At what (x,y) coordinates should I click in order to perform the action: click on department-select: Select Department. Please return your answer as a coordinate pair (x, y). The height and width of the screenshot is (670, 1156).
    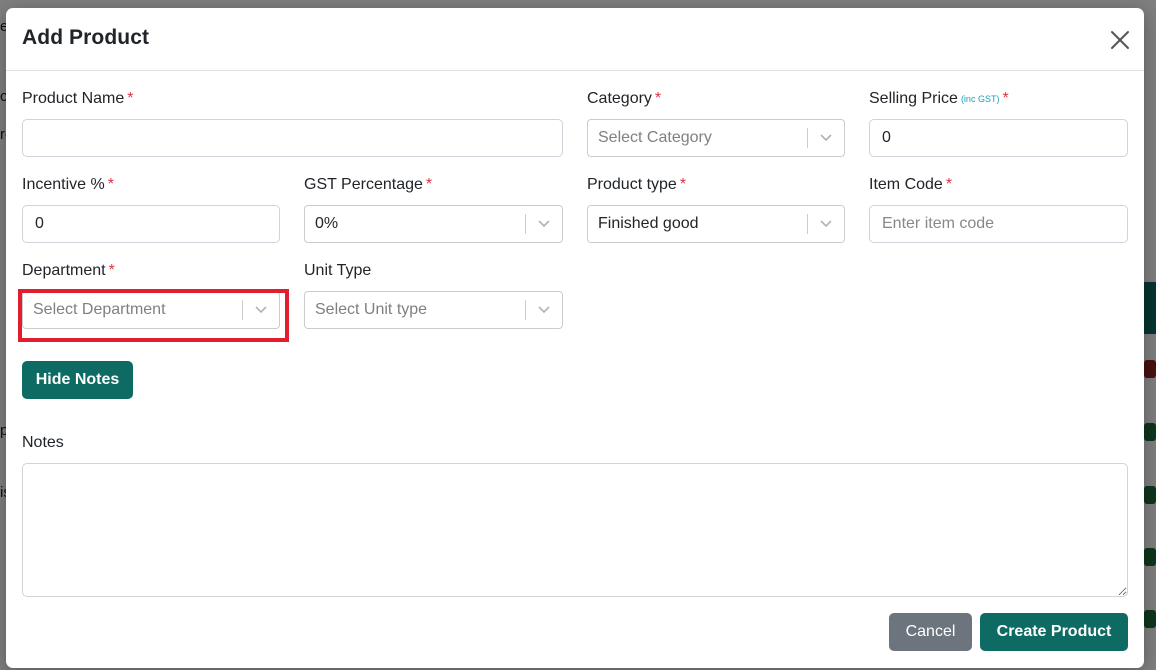
    Looking at the image, I should click on (151, 310).